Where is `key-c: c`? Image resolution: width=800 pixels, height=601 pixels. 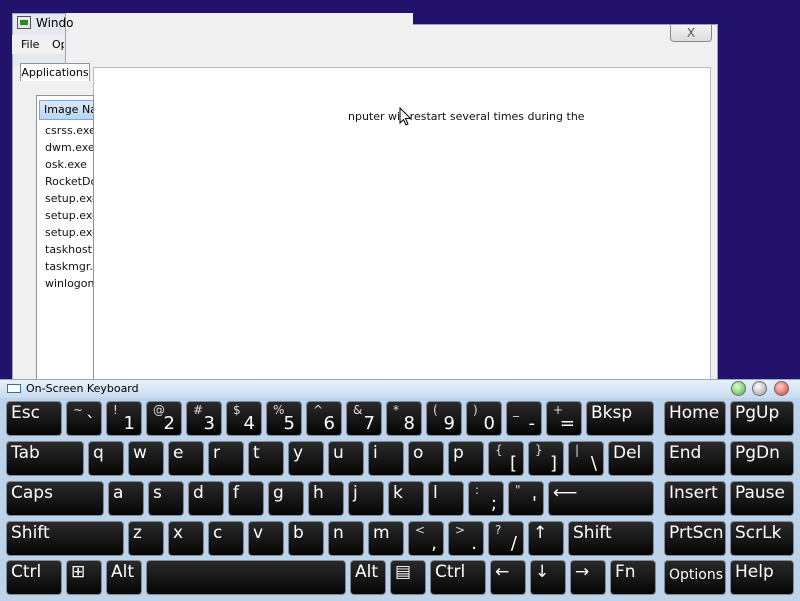
key-c: c is located at coordinates (226, 538).